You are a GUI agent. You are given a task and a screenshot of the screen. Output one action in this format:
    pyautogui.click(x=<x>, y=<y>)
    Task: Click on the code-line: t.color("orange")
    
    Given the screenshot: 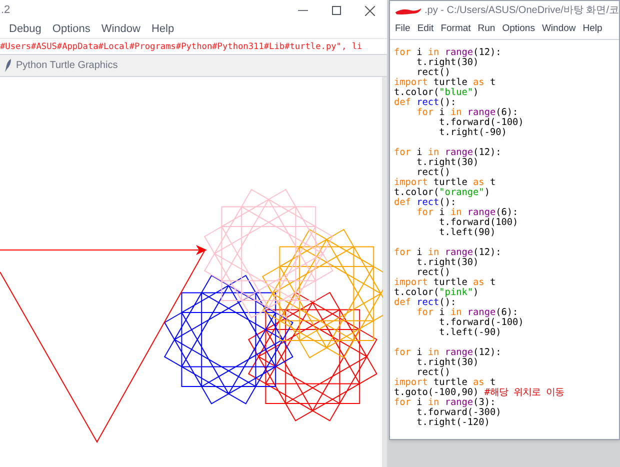 What is the action you would take?
    pyautogui.click(x=442, y=193)
    